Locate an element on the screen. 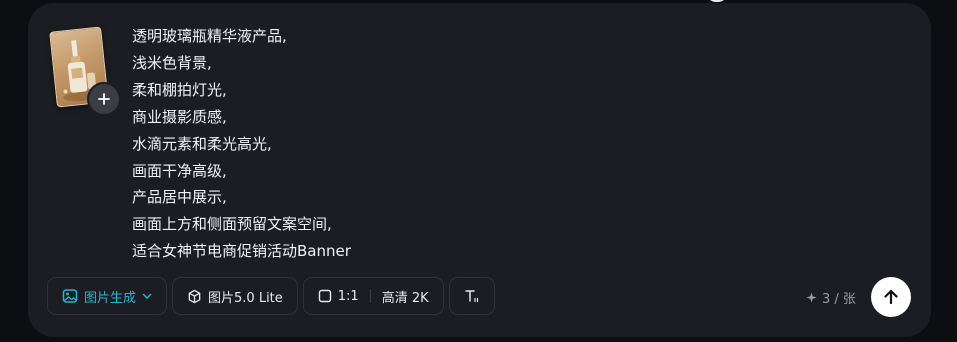  text-format-icon is located at coordinates (471, 296).